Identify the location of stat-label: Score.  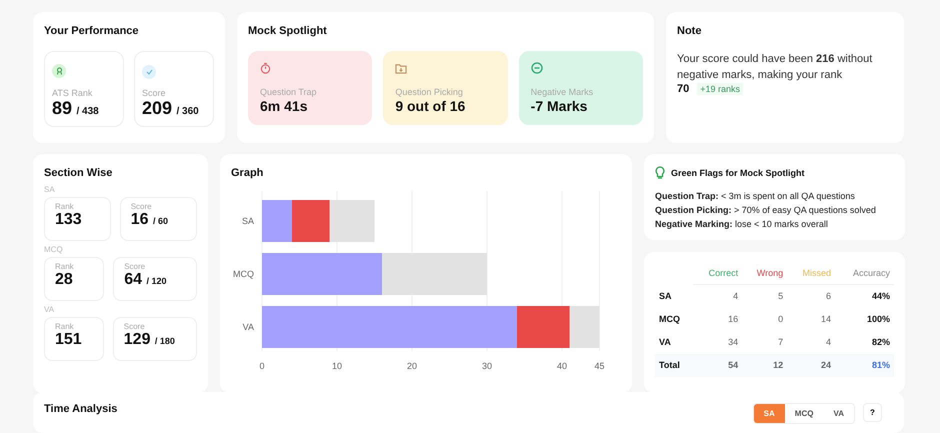
(154, 93).